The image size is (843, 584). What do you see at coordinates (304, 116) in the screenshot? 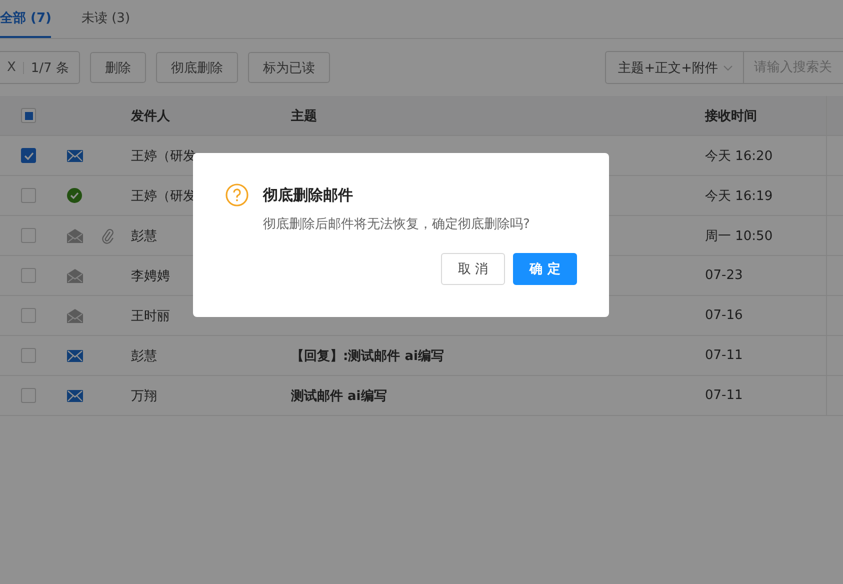
I see `column-header: 主题` at bounding box center [304, 116].